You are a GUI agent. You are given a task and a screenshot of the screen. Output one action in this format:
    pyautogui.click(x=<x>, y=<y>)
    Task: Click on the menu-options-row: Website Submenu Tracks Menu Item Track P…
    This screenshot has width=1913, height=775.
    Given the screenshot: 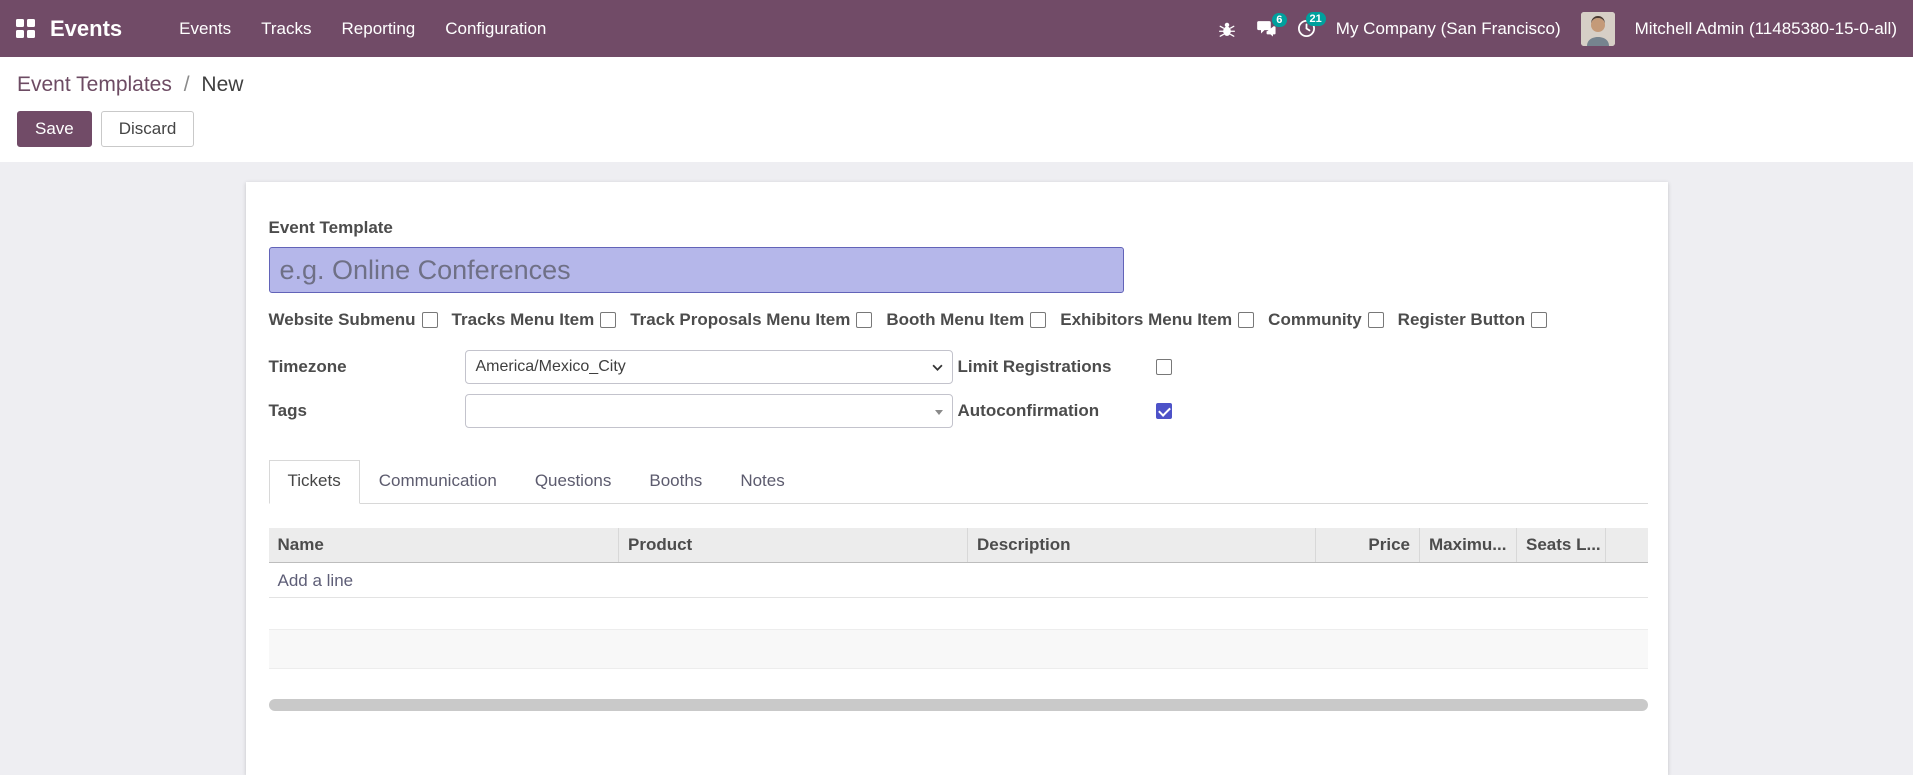 What is the action you would take?
    pyautogui.click(x=958, y=320)
    